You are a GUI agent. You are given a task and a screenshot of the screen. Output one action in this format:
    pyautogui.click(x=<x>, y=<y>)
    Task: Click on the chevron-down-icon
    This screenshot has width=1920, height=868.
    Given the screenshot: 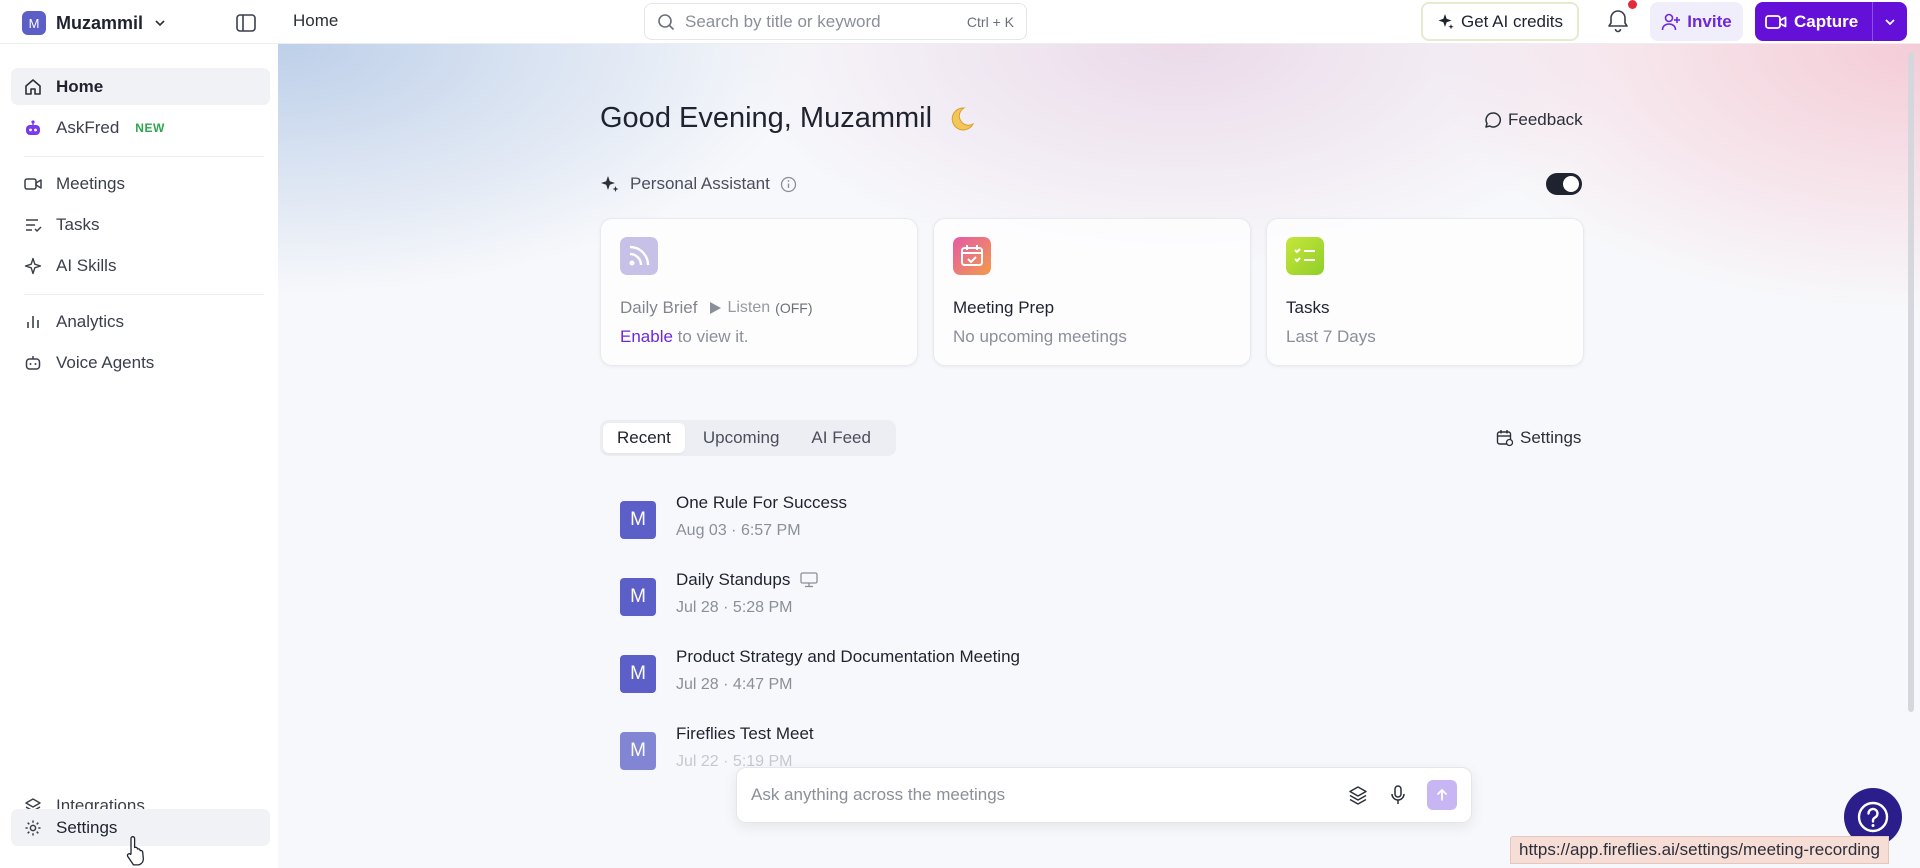 What is the action you would take?
    pyautogui.click(x=1890, y=21)
    